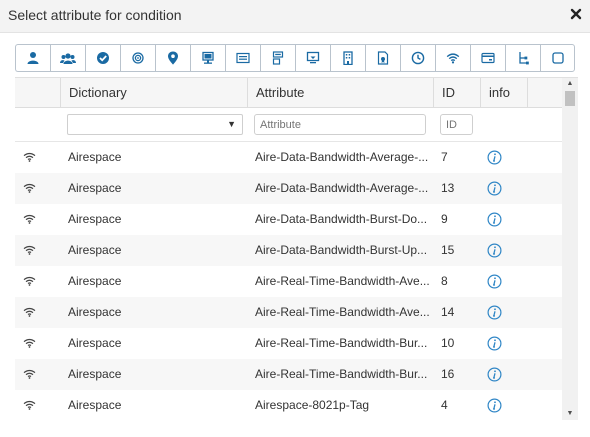 The height and width of the screenshot is (437, 590). Describe the element at coordinates (448, 188) in the screenshot. I see `cell-id: 13` at that location.